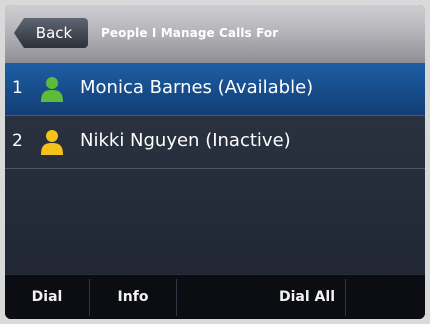  What do you see at coordinates (197, 87) in the screenshot?
I see `contact-name: Monica Barnes (Available)` at bounding box center [197, 87].